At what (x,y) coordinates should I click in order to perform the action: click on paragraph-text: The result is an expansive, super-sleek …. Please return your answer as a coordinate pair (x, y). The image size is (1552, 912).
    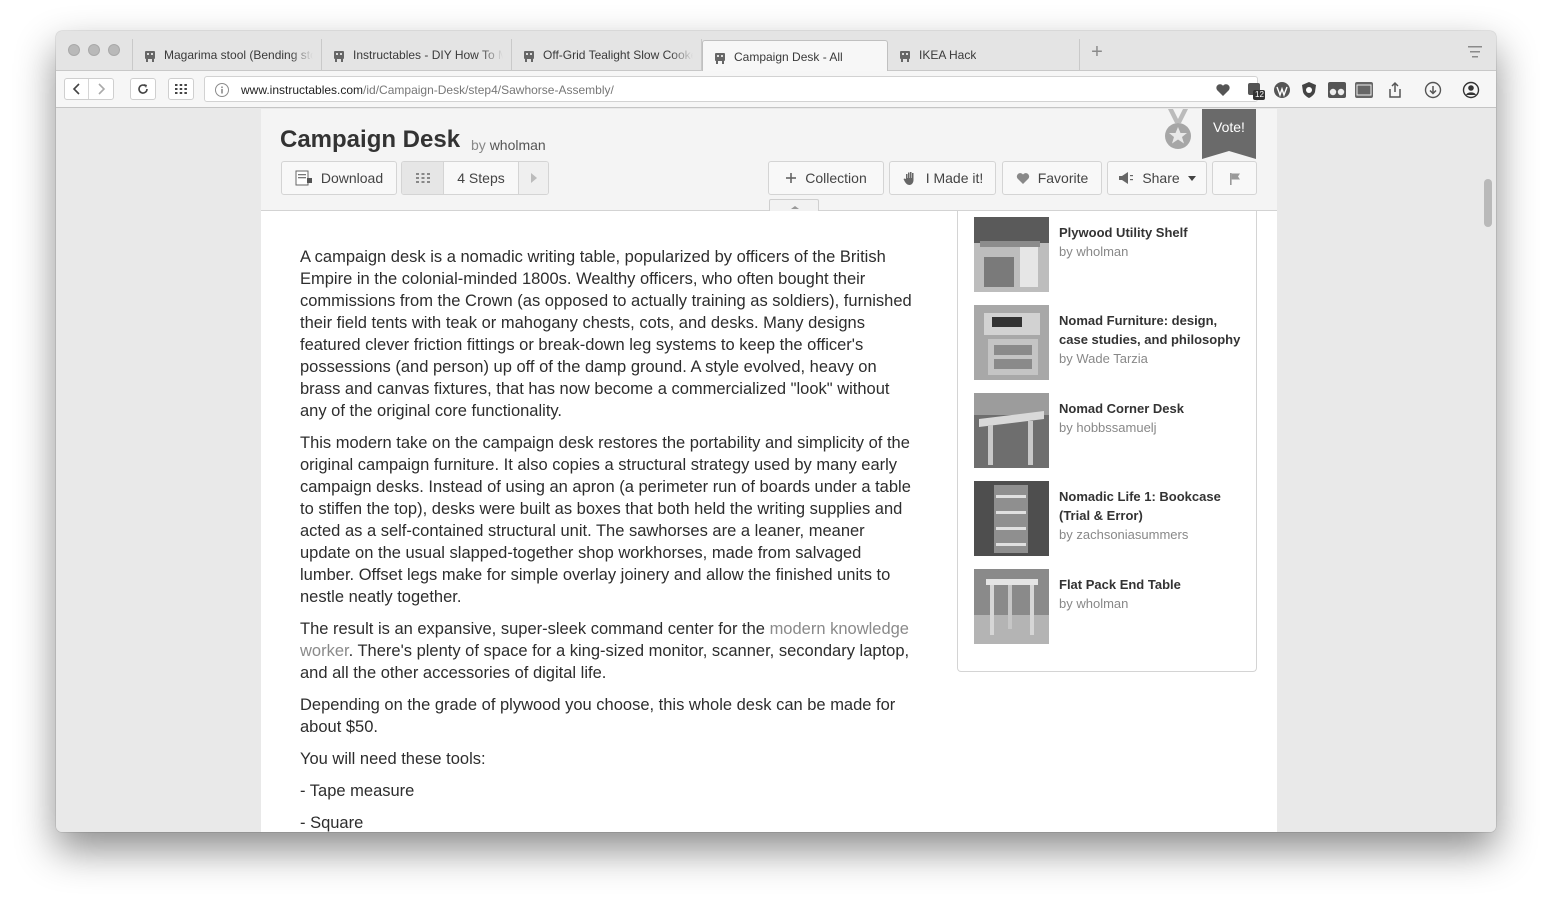
    Looking at the image, I should click on (535, 629).